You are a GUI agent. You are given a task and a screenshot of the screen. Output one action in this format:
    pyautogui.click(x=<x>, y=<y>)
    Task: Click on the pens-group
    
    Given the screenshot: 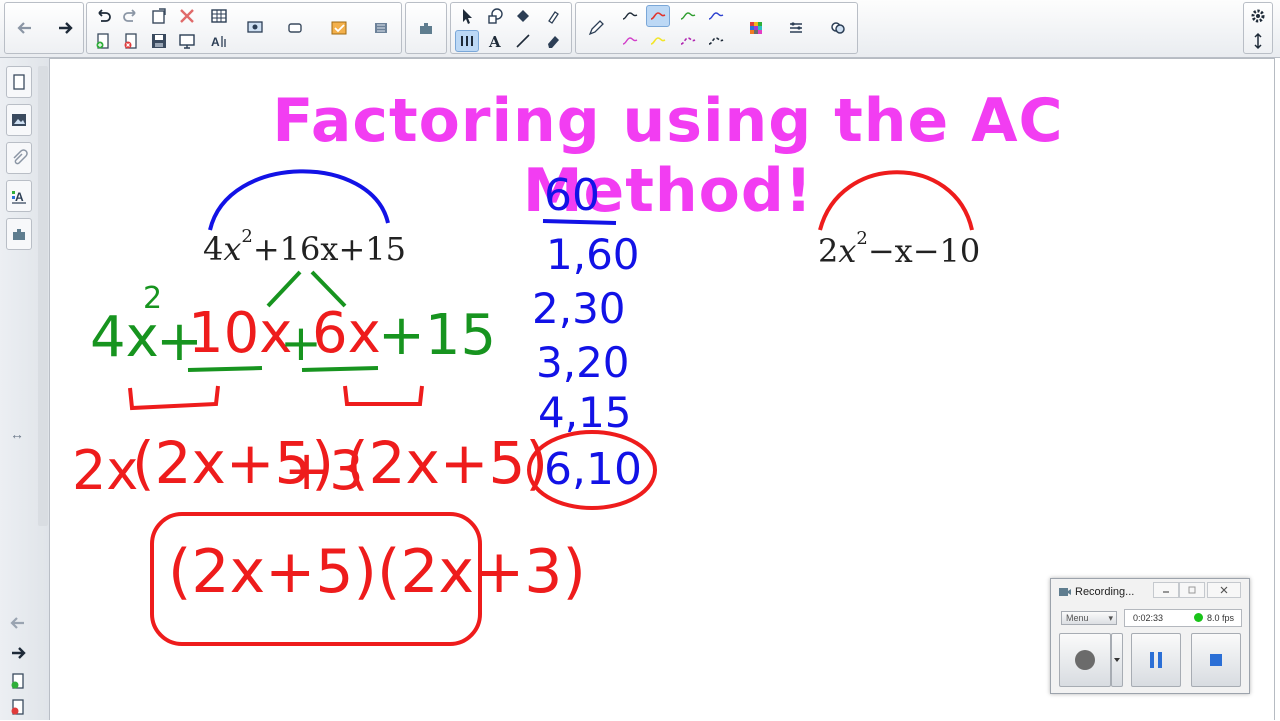 What is the action you would take?
    pyautogui.click(x=716, y=28)
    